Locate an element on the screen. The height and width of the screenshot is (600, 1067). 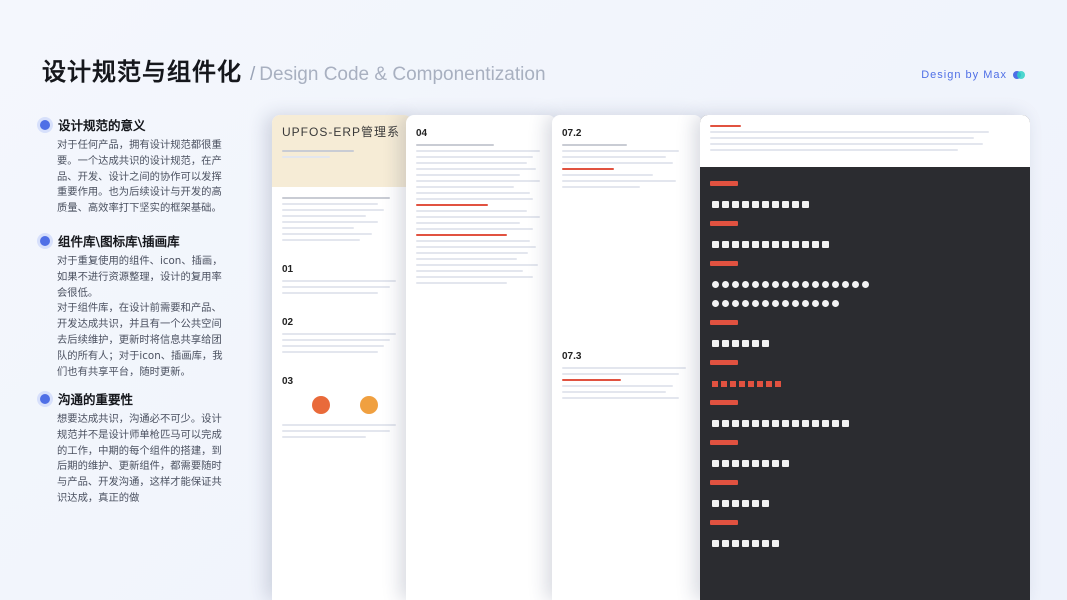
doc-section-number: 07.3 is located at coordinates (572, 356).